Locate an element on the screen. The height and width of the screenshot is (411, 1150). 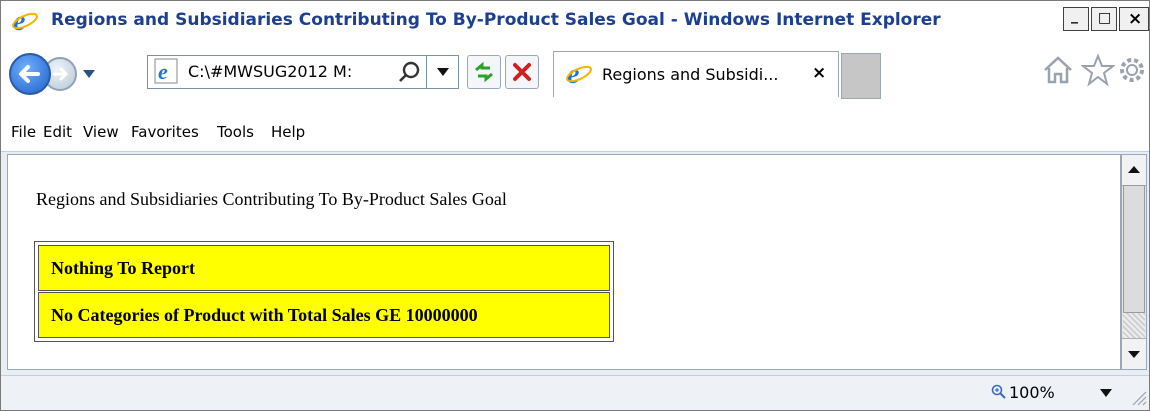
address-dropdown-button is located at coordinates (442, 72).